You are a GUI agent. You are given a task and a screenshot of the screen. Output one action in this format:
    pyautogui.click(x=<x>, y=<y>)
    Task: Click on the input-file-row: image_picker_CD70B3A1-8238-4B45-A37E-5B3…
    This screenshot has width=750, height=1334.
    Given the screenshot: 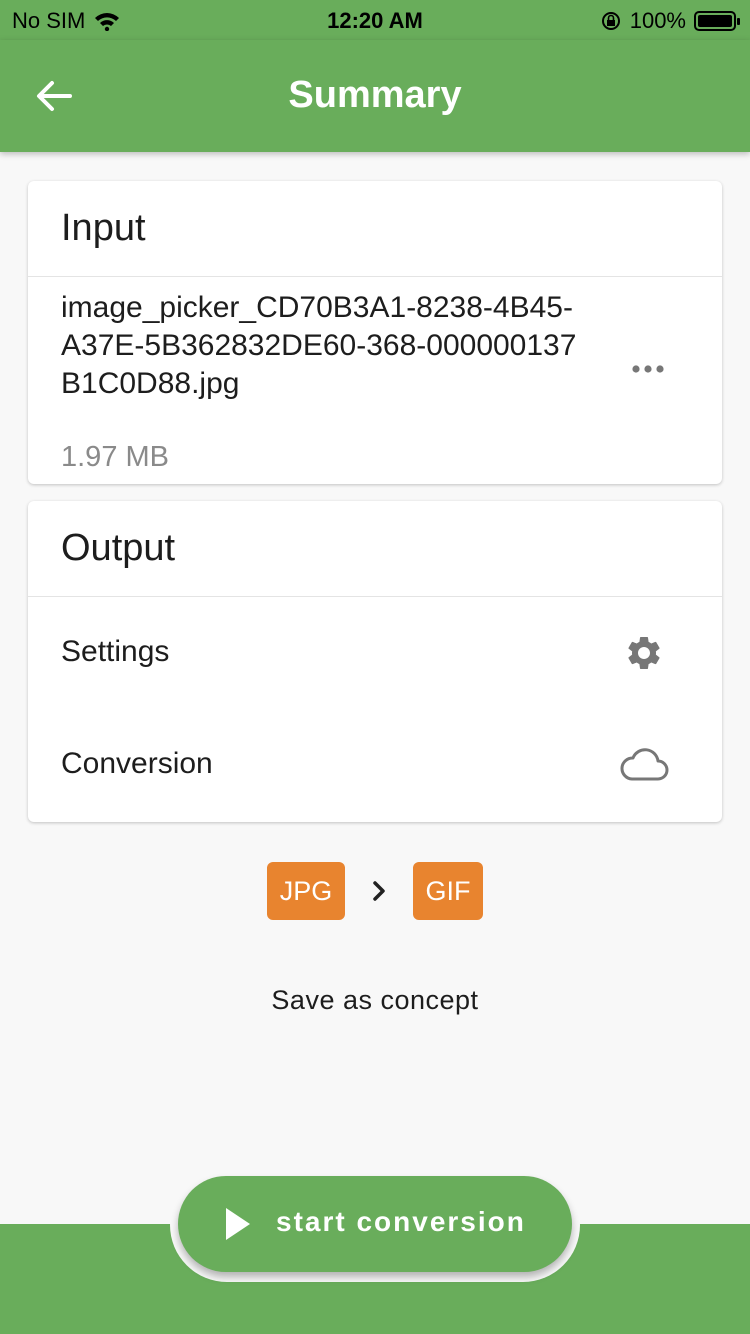 What is the action you would take?
    pyautogui.click(x=375, y=380)
    